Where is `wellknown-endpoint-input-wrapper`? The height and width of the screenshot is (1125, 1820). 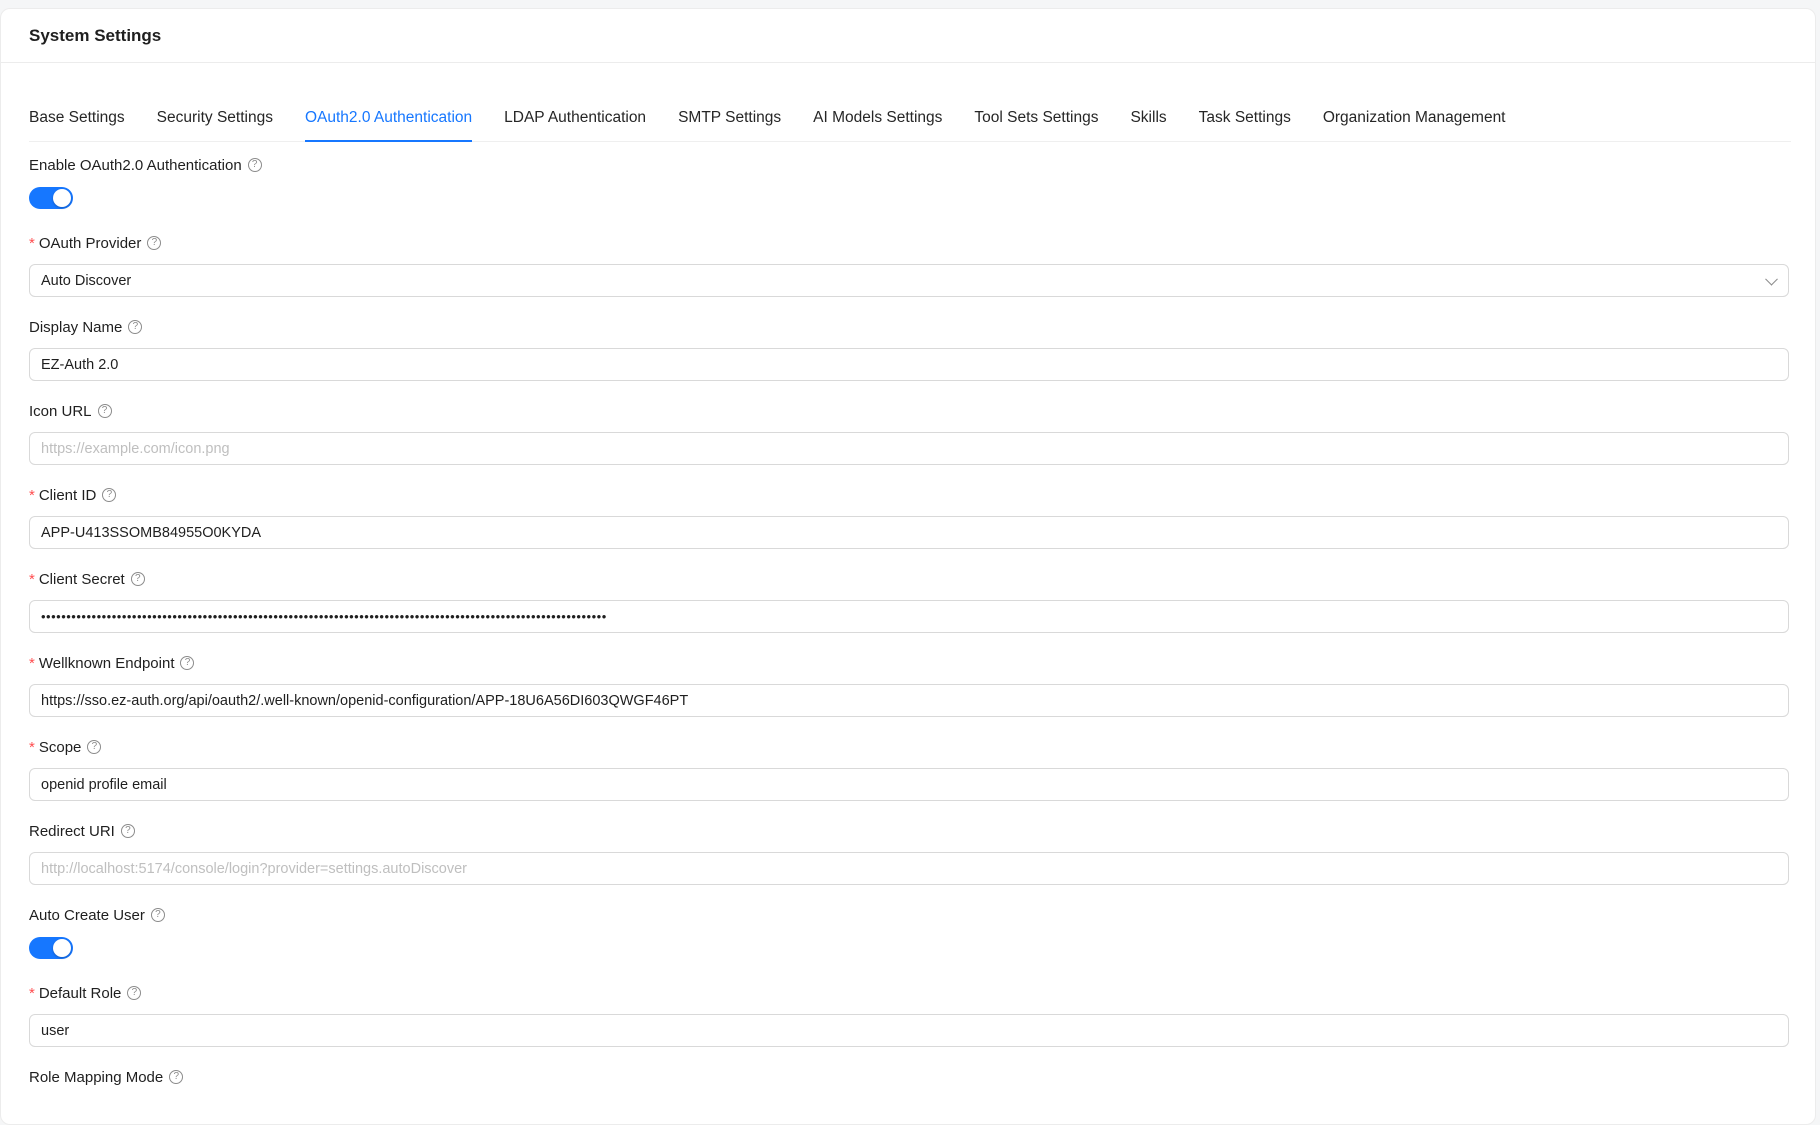
wellknown-endpoint-input-wrapper is located at coordinates (909, 700).